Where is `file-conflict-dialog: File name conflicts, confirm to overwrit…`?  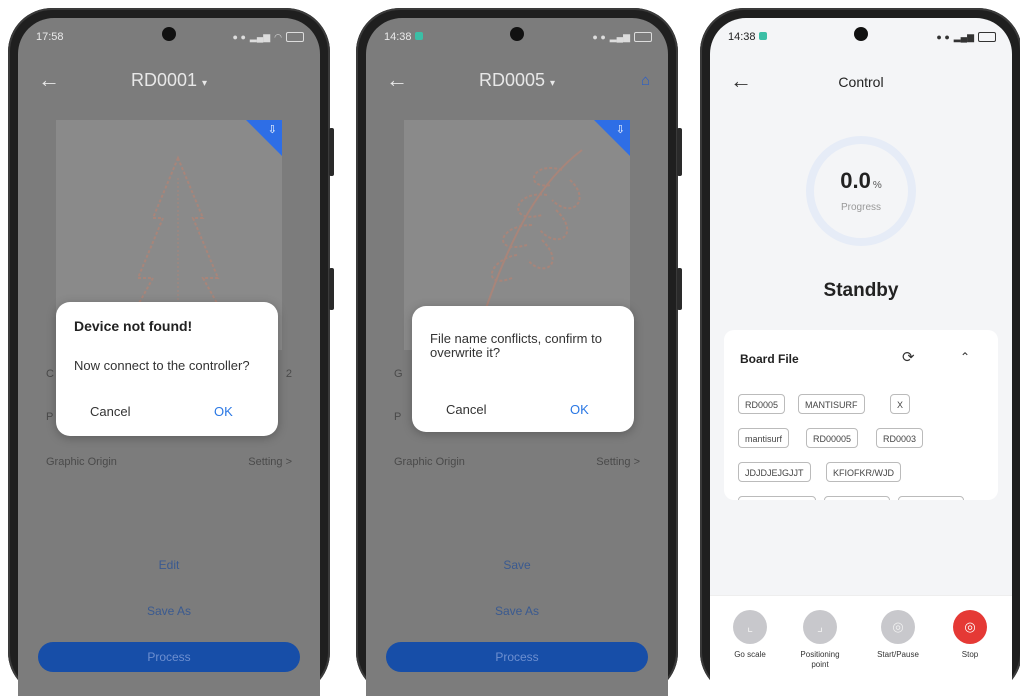
file-conflict-dialog: File name conflicts, confirm to overwrit… is located at coordinates (523, 369).